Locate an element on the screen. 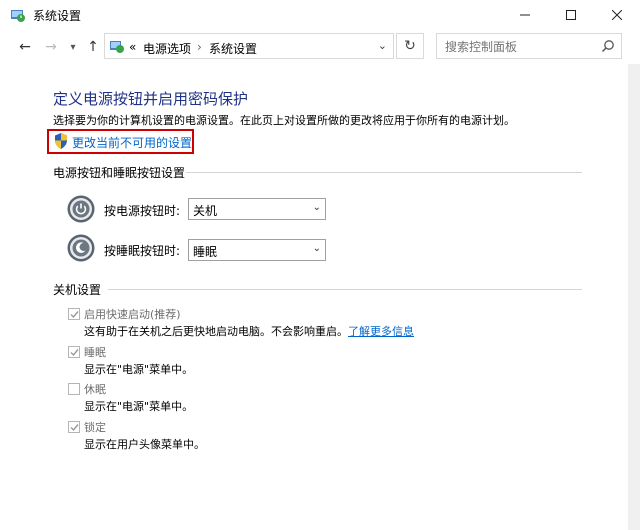  close-button is located at coordinates (617, 15).